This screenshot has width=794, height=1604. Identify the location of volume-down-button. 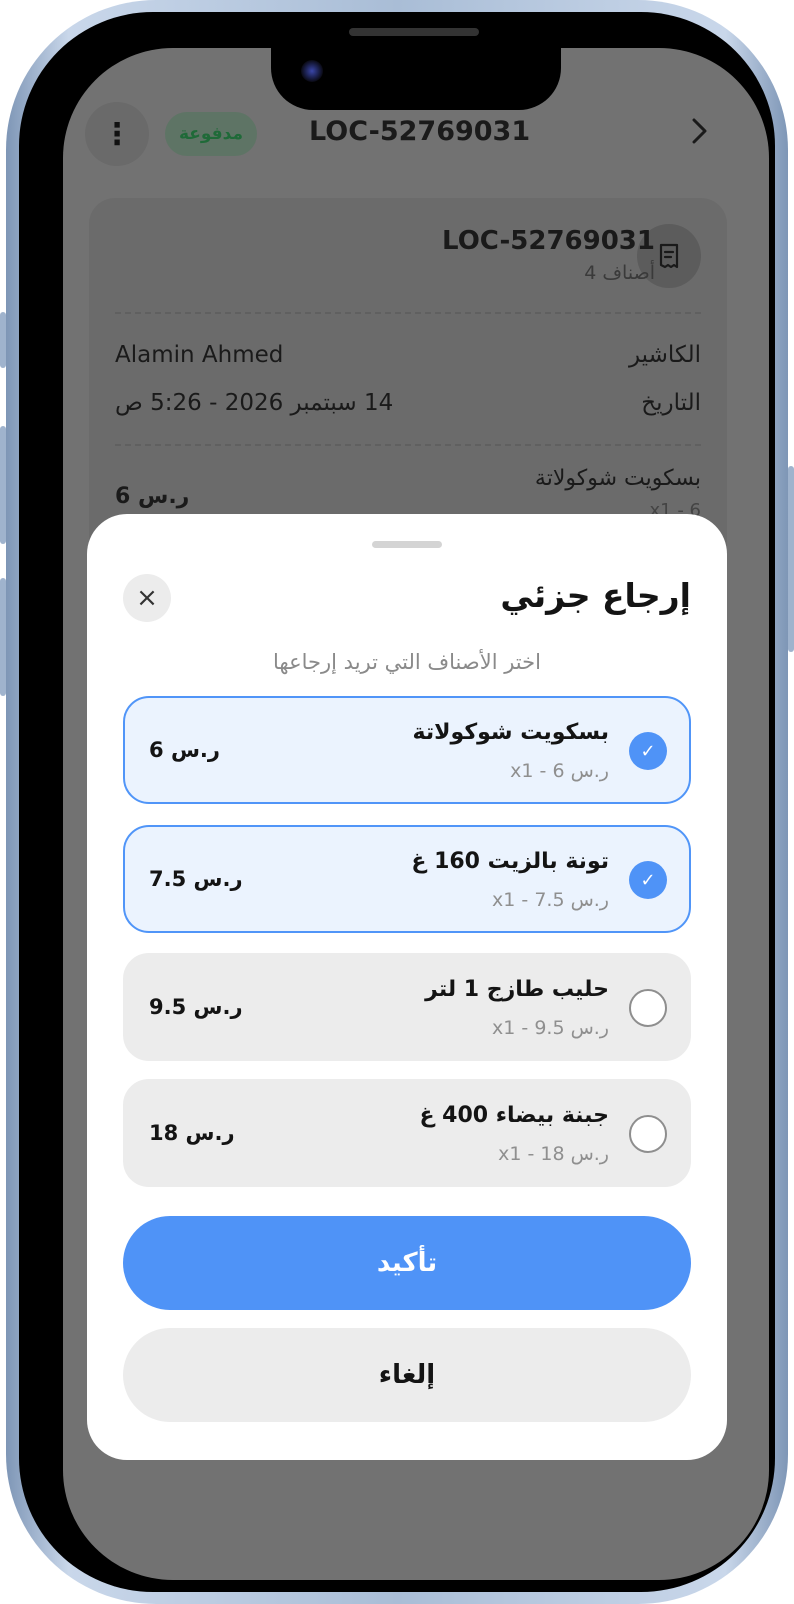
(3, 637).